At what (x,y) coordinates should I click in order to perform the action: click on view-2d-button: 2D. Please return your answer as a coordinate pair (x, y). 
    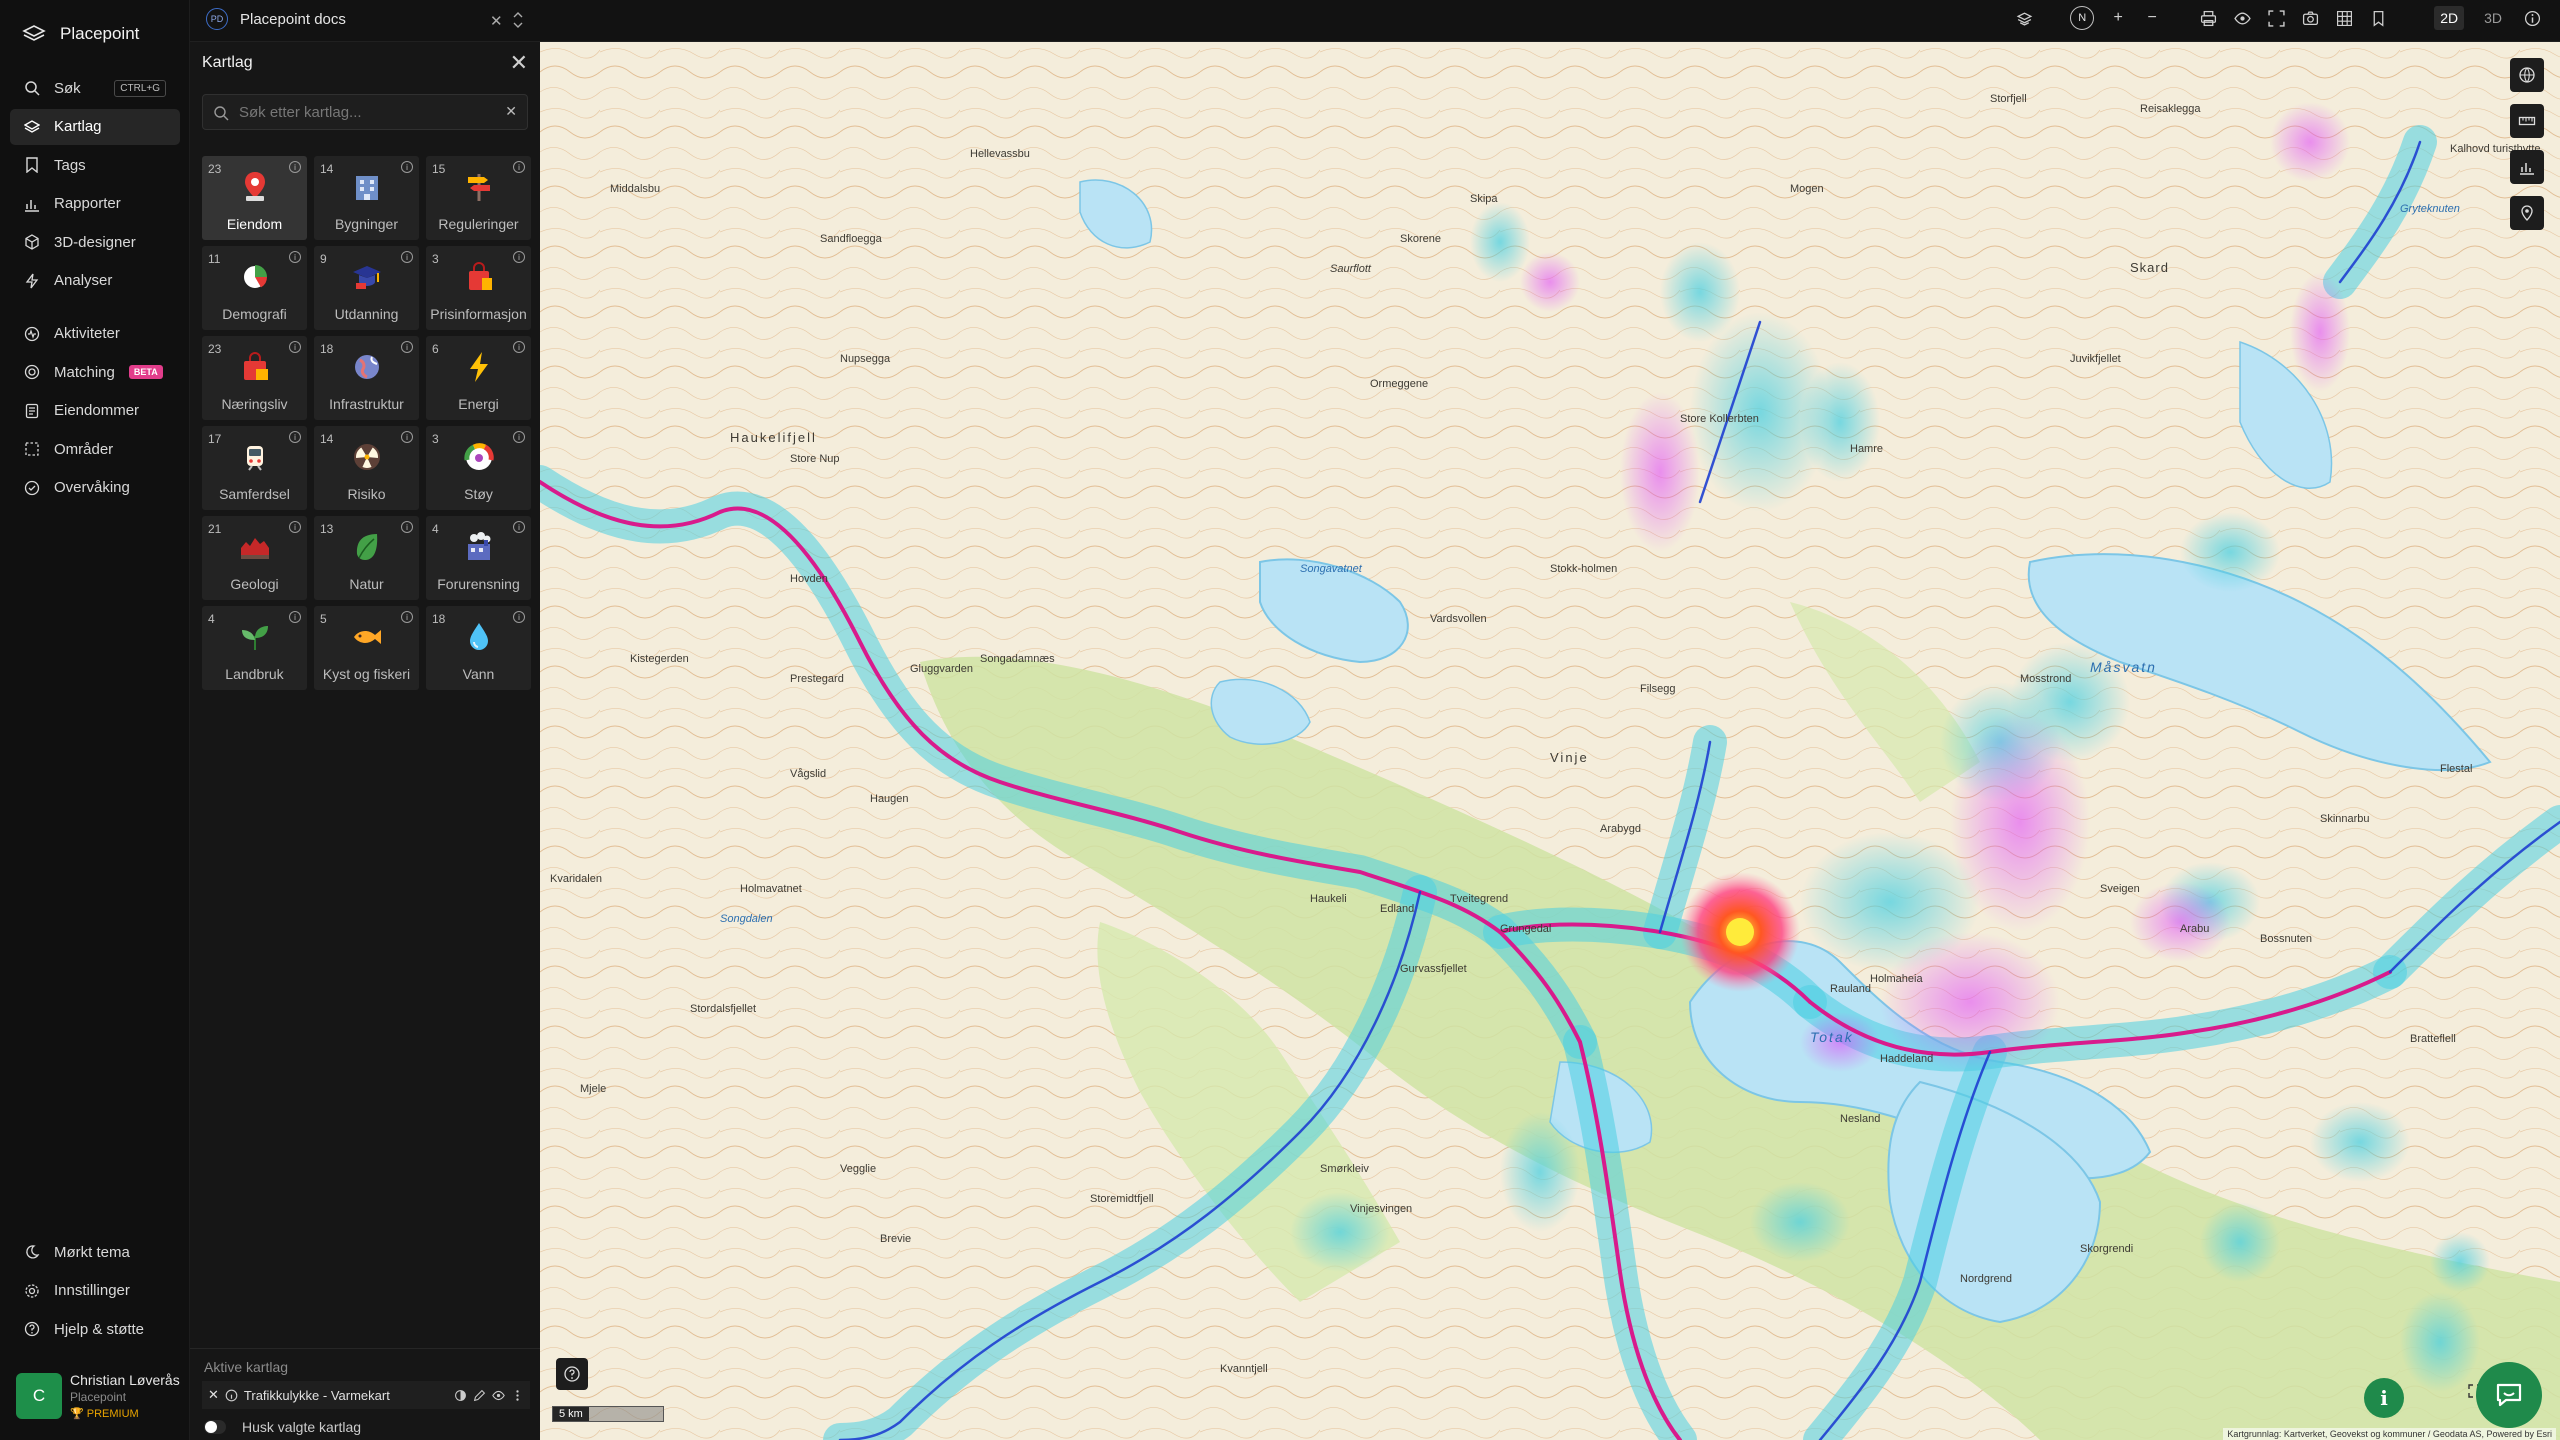
    Looking at the image, I should click on (2449, 18).